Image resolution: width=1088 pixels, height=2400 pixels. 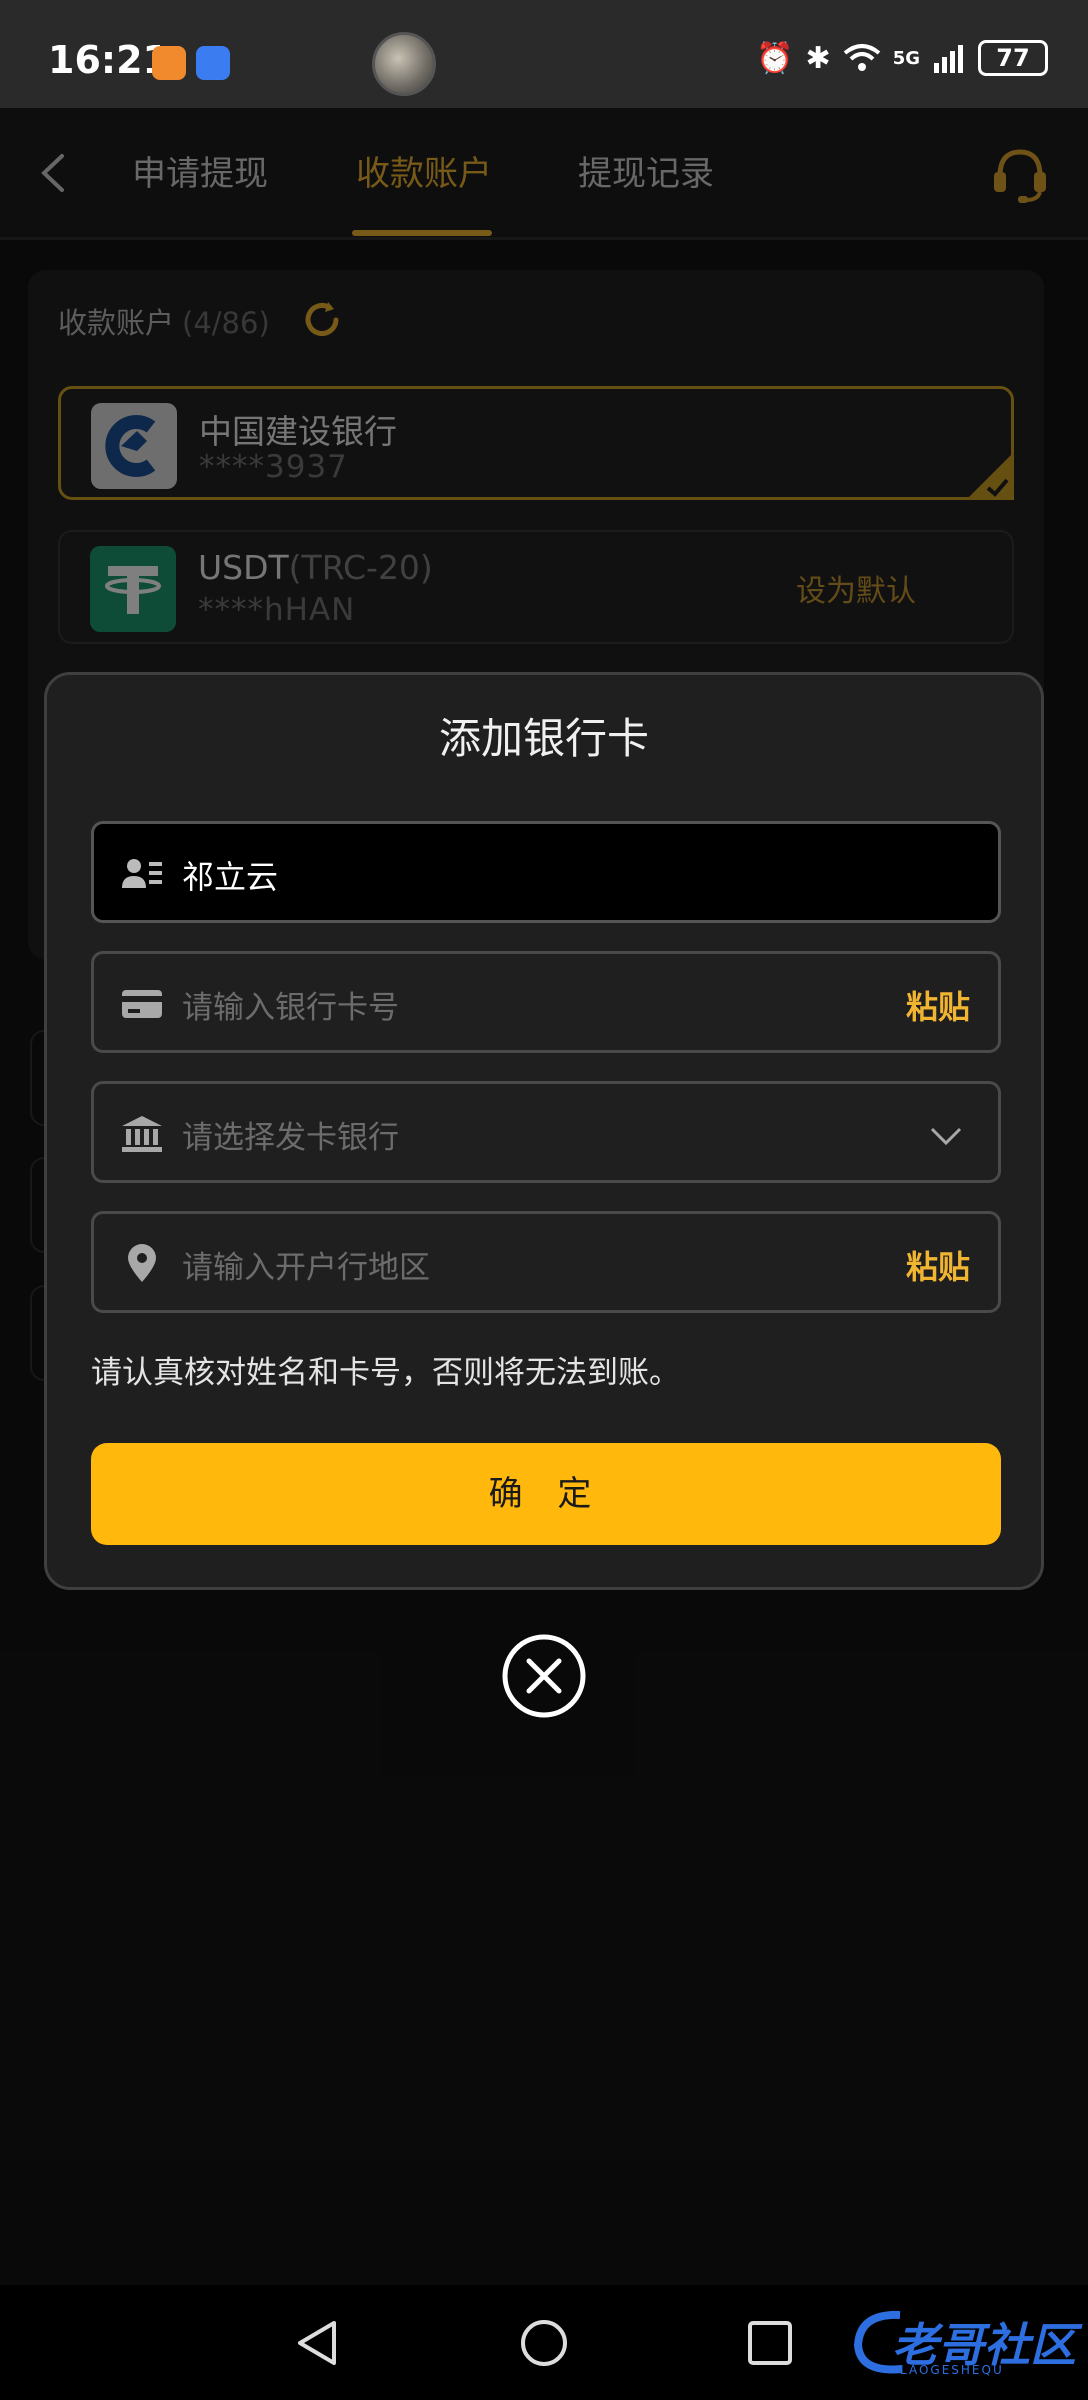 I want to click on close-dialog-icon, so click(x=544, y=1676).